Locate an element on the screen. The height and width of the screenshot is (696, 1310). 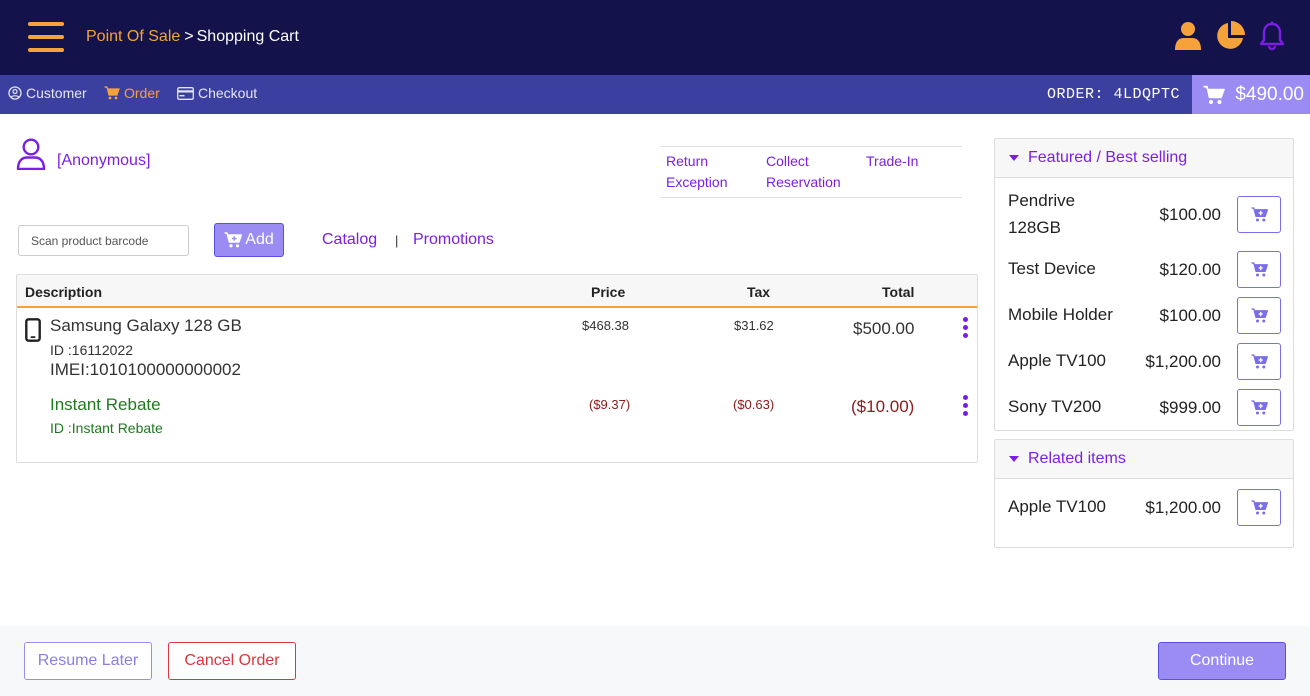
catalog-link: Catalog is located at coordinates (349, 240).